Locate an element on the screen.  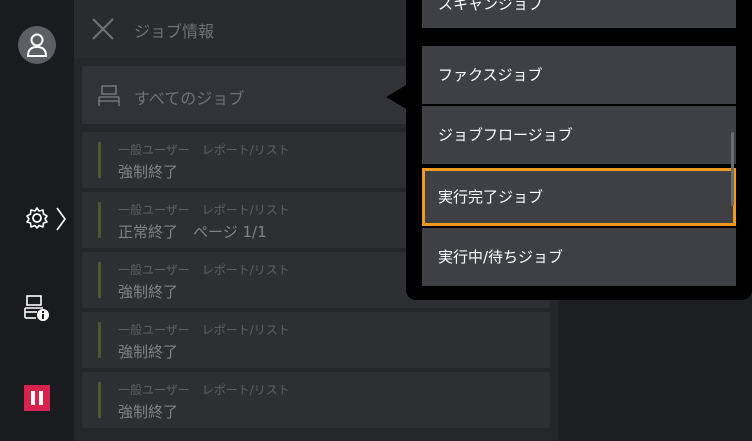
menu-item-fax-jobs: ファクスジョブ is located at coordinates (579, 75).